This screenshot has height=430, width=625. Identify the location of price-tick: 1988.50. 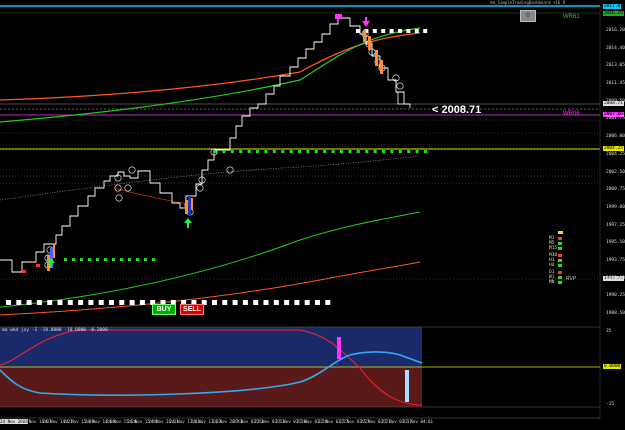
(615, 313).